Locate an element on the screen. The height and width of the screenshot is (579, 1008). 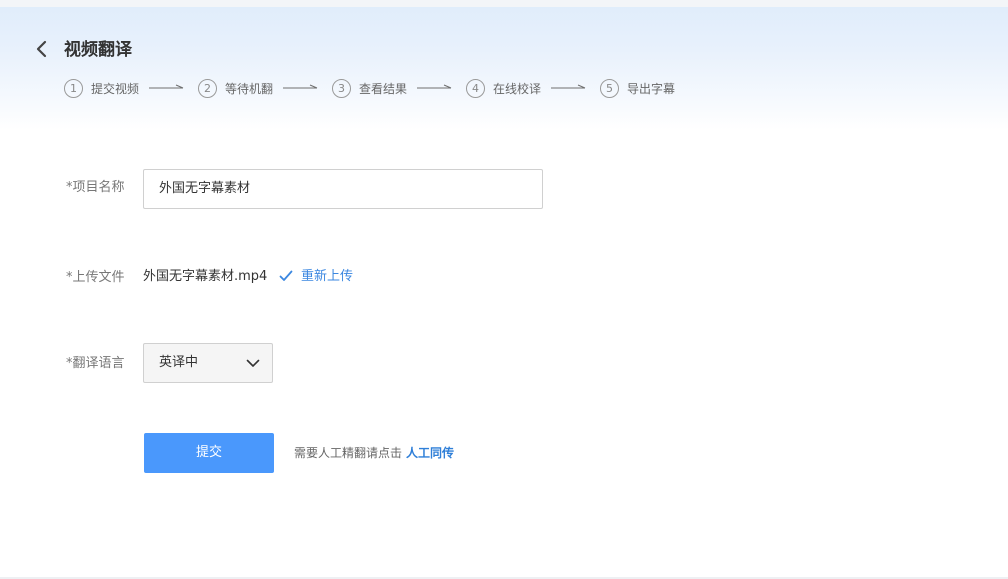
upload-file-label: *上传文件 is located at coordinates (95, 277).